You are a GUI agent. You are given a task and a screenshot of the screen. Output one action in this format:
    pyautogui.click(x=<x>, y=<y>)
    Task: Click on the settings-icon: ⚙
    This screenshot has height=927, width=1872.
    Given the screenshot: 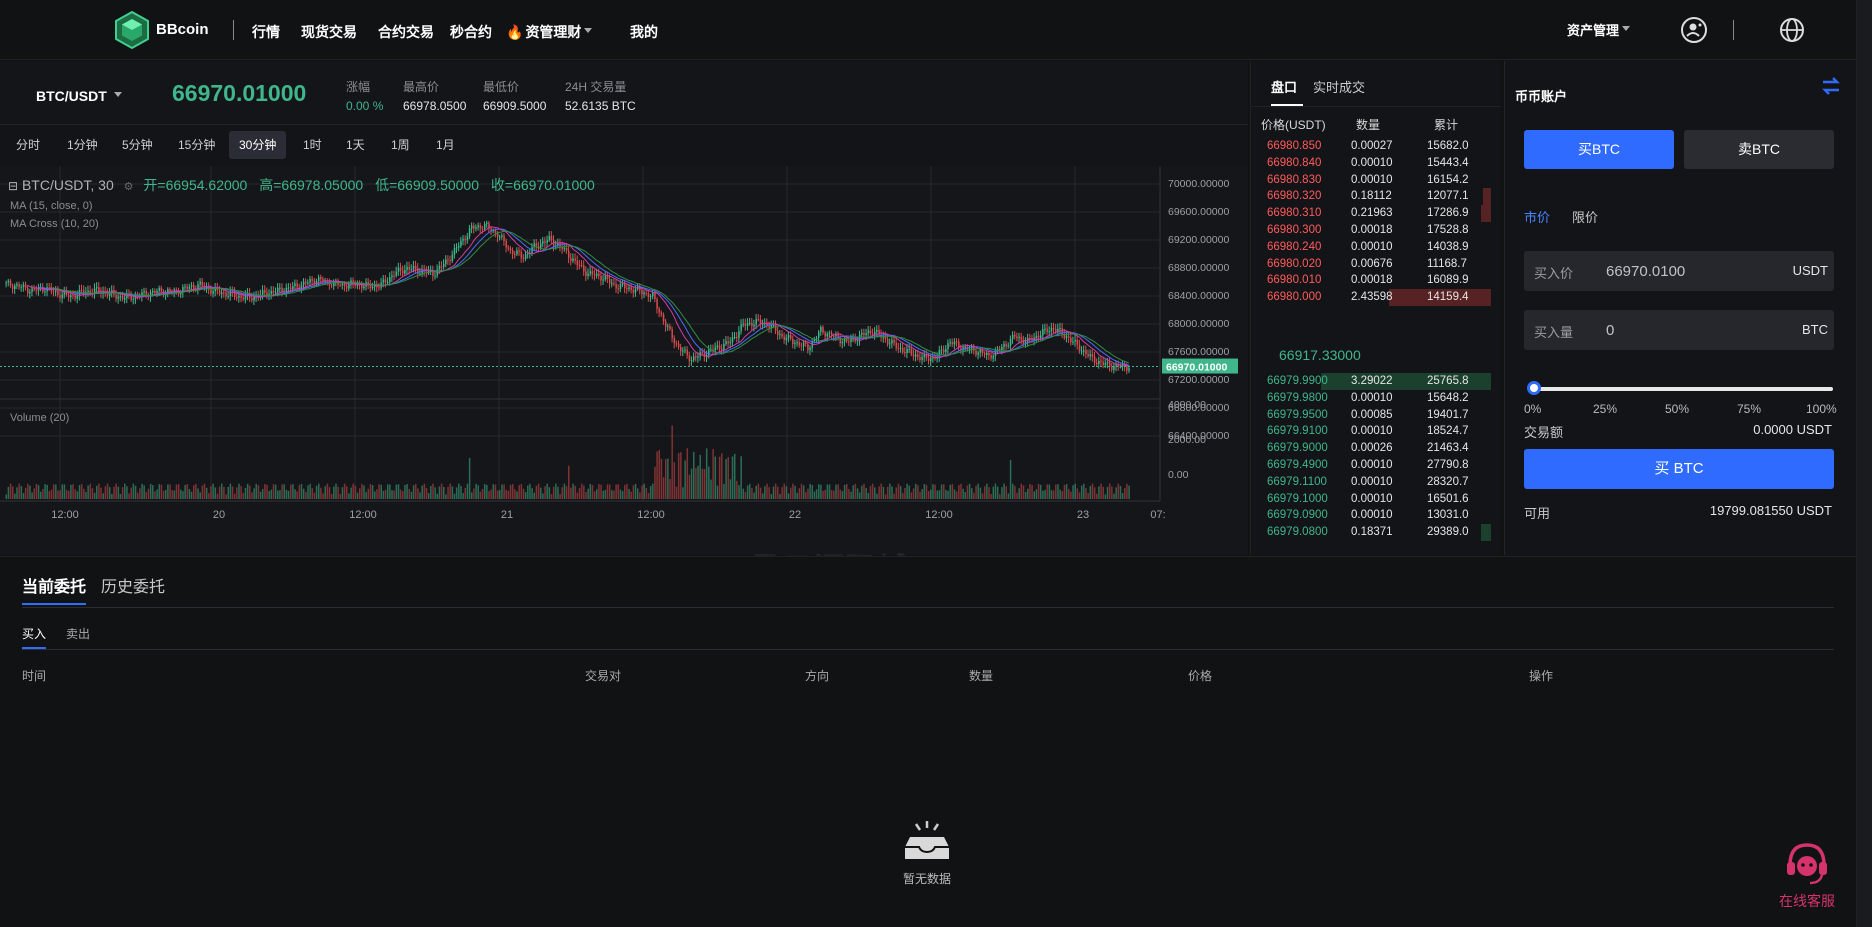 What is the action you would take?
    pyautogui.click(x=129, y=187)
    